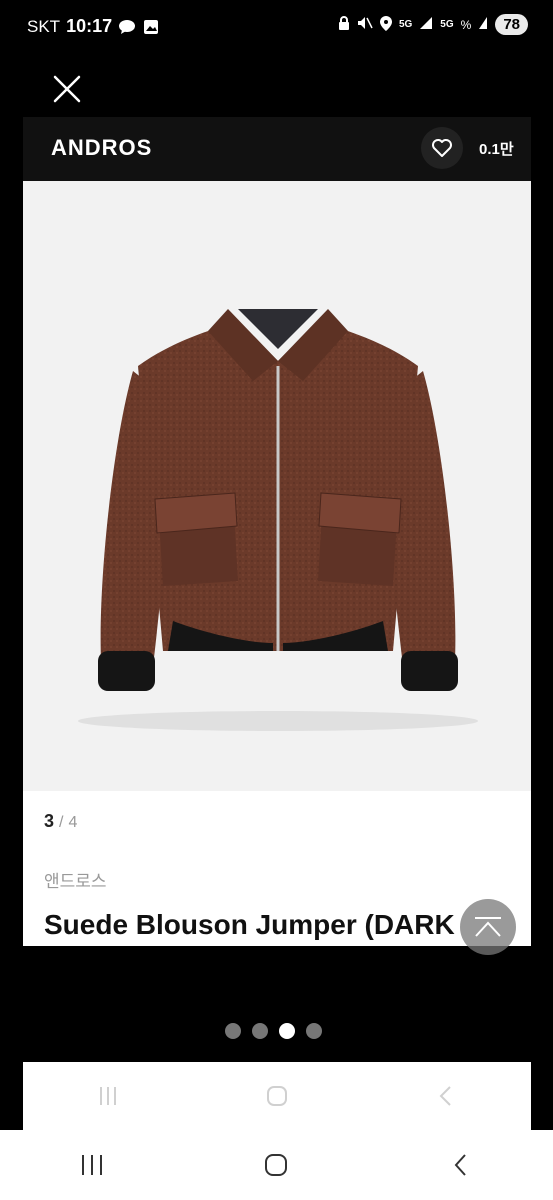 This screenshot has width=553, height=1200. Describe the element at coordinates (89, 26) in the screenshot. I see `clock: 10:17` at that location.